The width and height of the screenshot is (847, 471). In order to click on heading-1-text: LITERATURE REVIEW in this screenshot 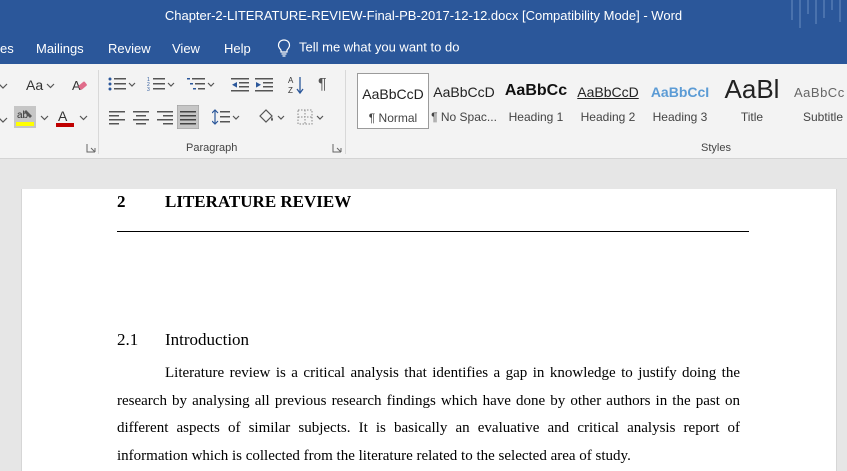, I will do `click(258, 201)`.